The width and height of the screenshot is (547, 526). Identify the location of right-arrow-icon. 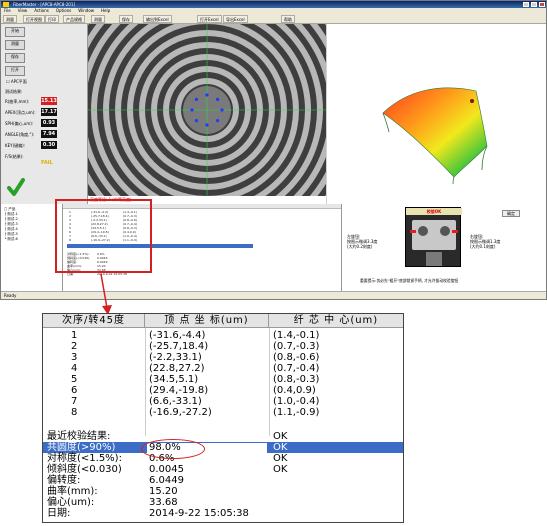
(455, 231).